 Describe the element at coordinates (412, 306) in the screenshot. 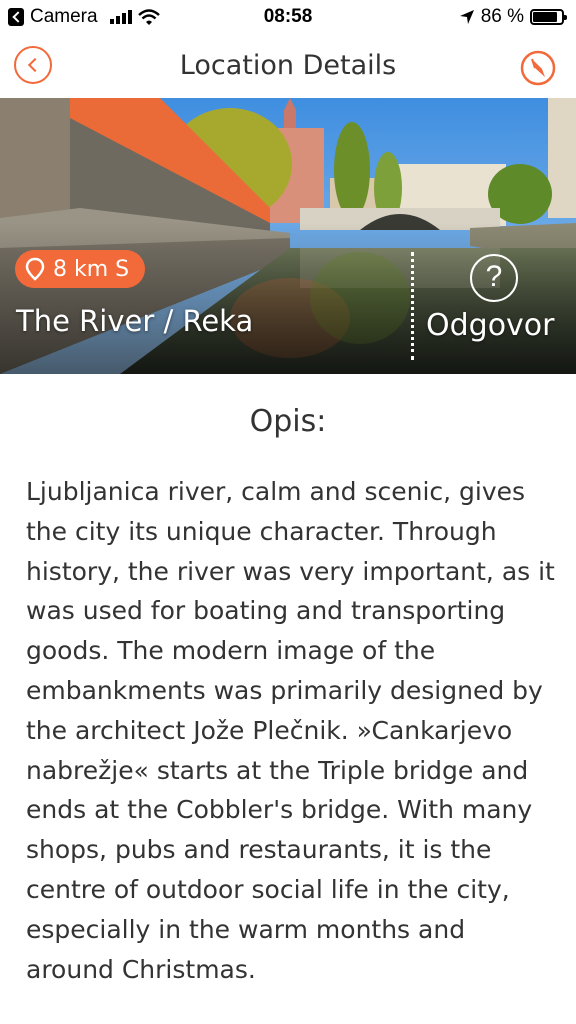

I see `vertical-divider` at that location.